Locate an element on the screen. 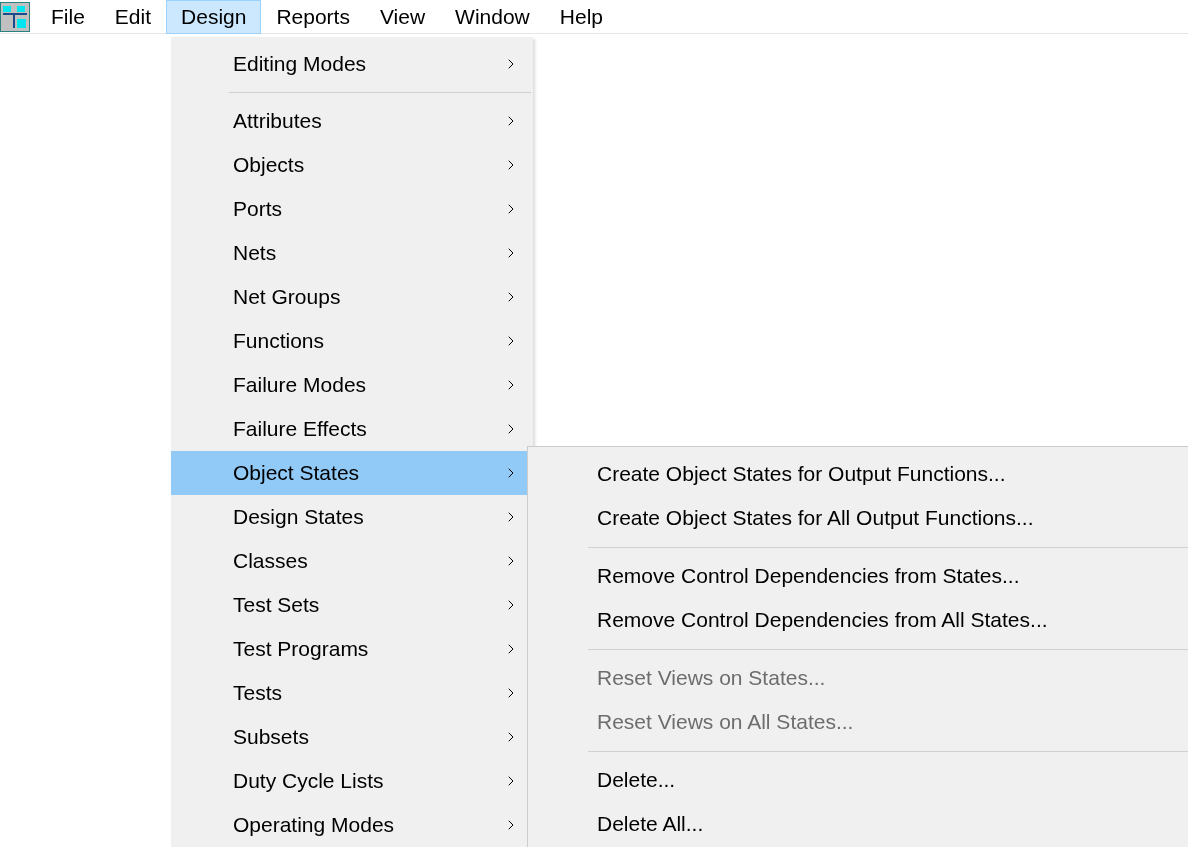 The image size is (1188, 847). menu-bar-item: Design is located at coordinates (214, 17).